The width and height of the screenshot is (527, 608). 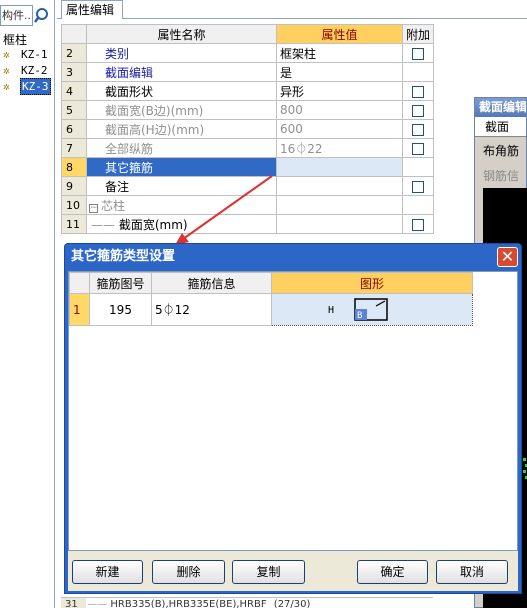 What do you see at coordinates (123, 256) in the screenshot?
I see `dialog-title: 其它箍筋类型设置` at bounding box center [123, 256].